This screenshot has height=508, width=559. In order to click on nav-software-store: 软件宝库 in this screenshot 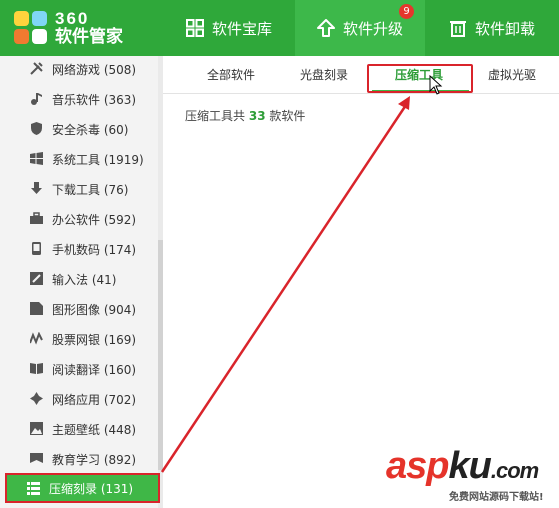, I will do `click(229, 28)`.